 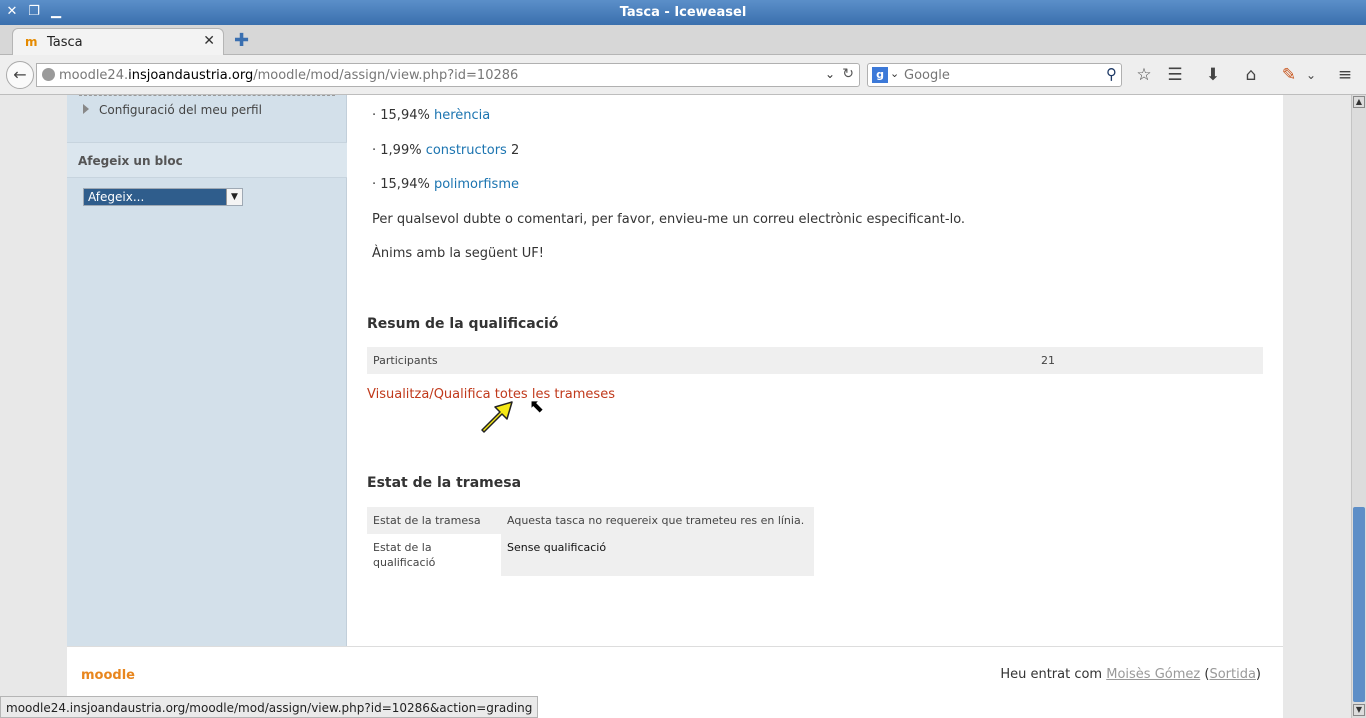 What do you see at coordinates (683, 40) in the screenshot?
I see `tab-strip: m Tasca ✕ ✚` at bounding box center [683, 40].